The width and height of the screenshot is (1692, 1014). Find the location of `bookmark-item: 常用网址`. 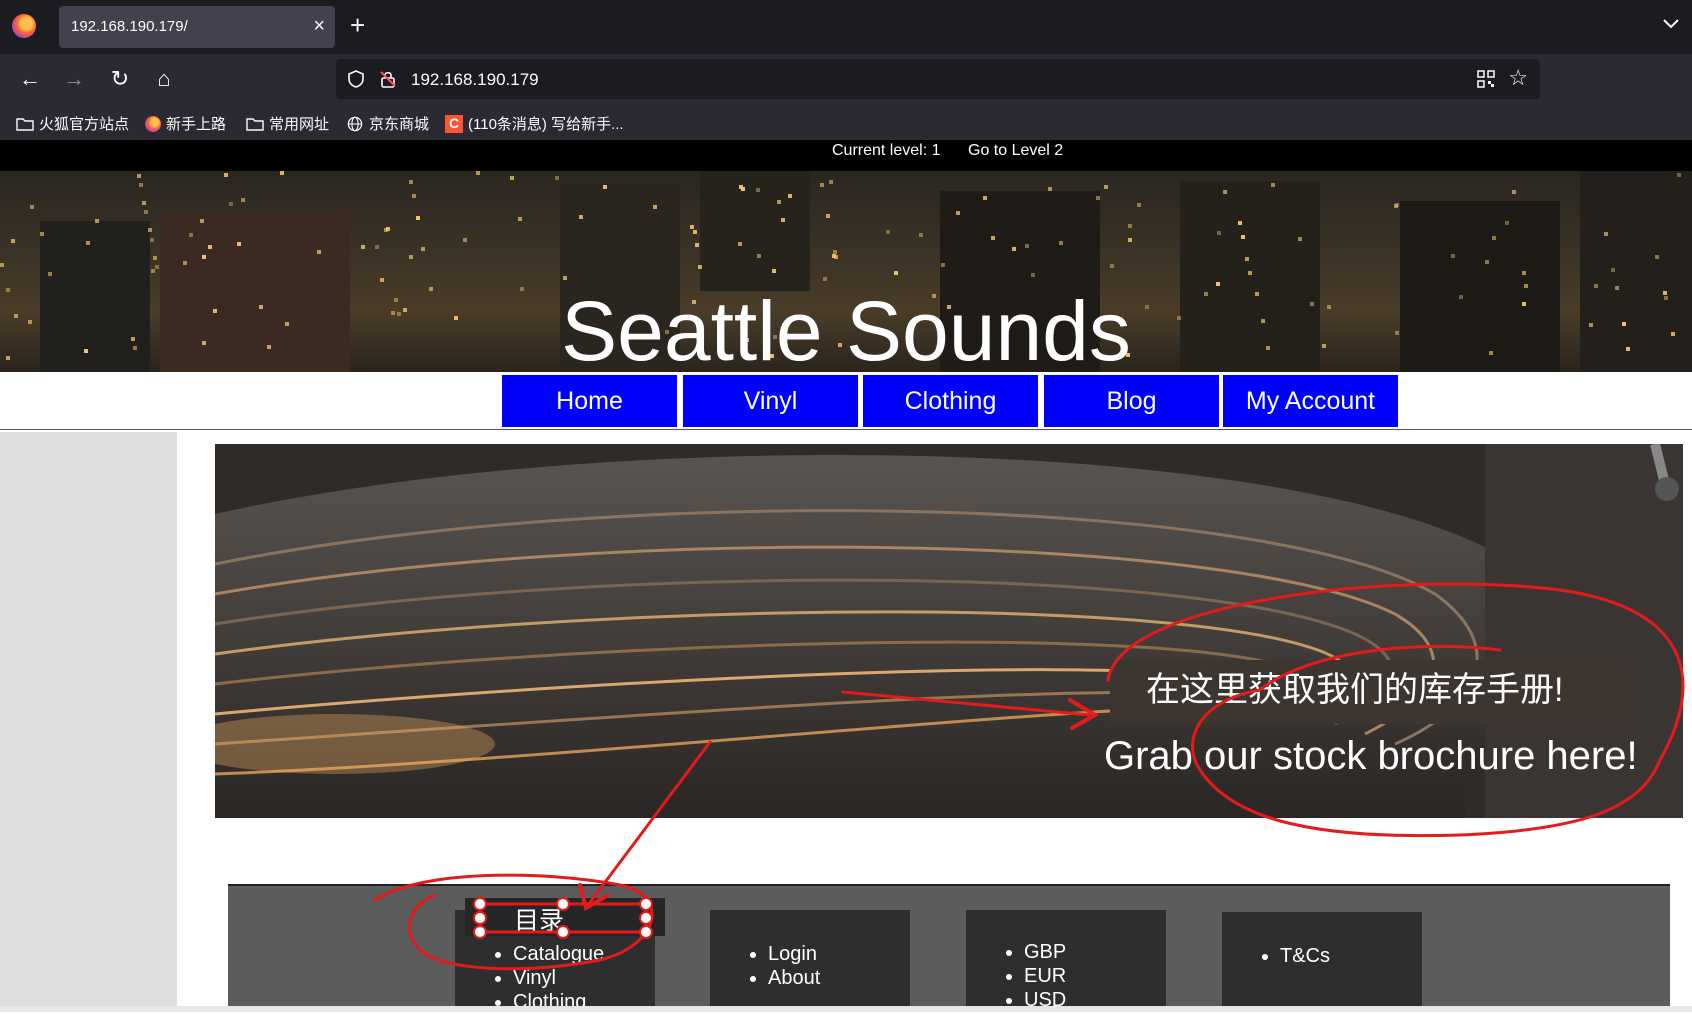

bookmark-item: 常用网址 is located at coordinates (287, 123).